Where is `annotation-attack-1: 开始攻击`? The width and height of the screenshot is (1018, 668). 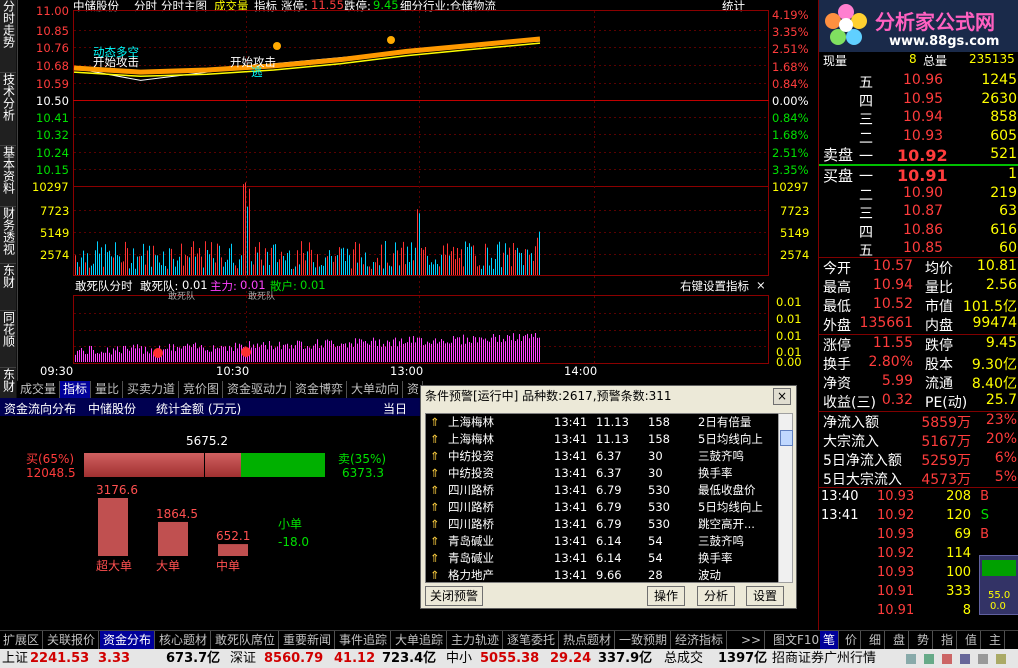
annotation-attack-1: 开始攻击 is located at coordinates (116, 62).